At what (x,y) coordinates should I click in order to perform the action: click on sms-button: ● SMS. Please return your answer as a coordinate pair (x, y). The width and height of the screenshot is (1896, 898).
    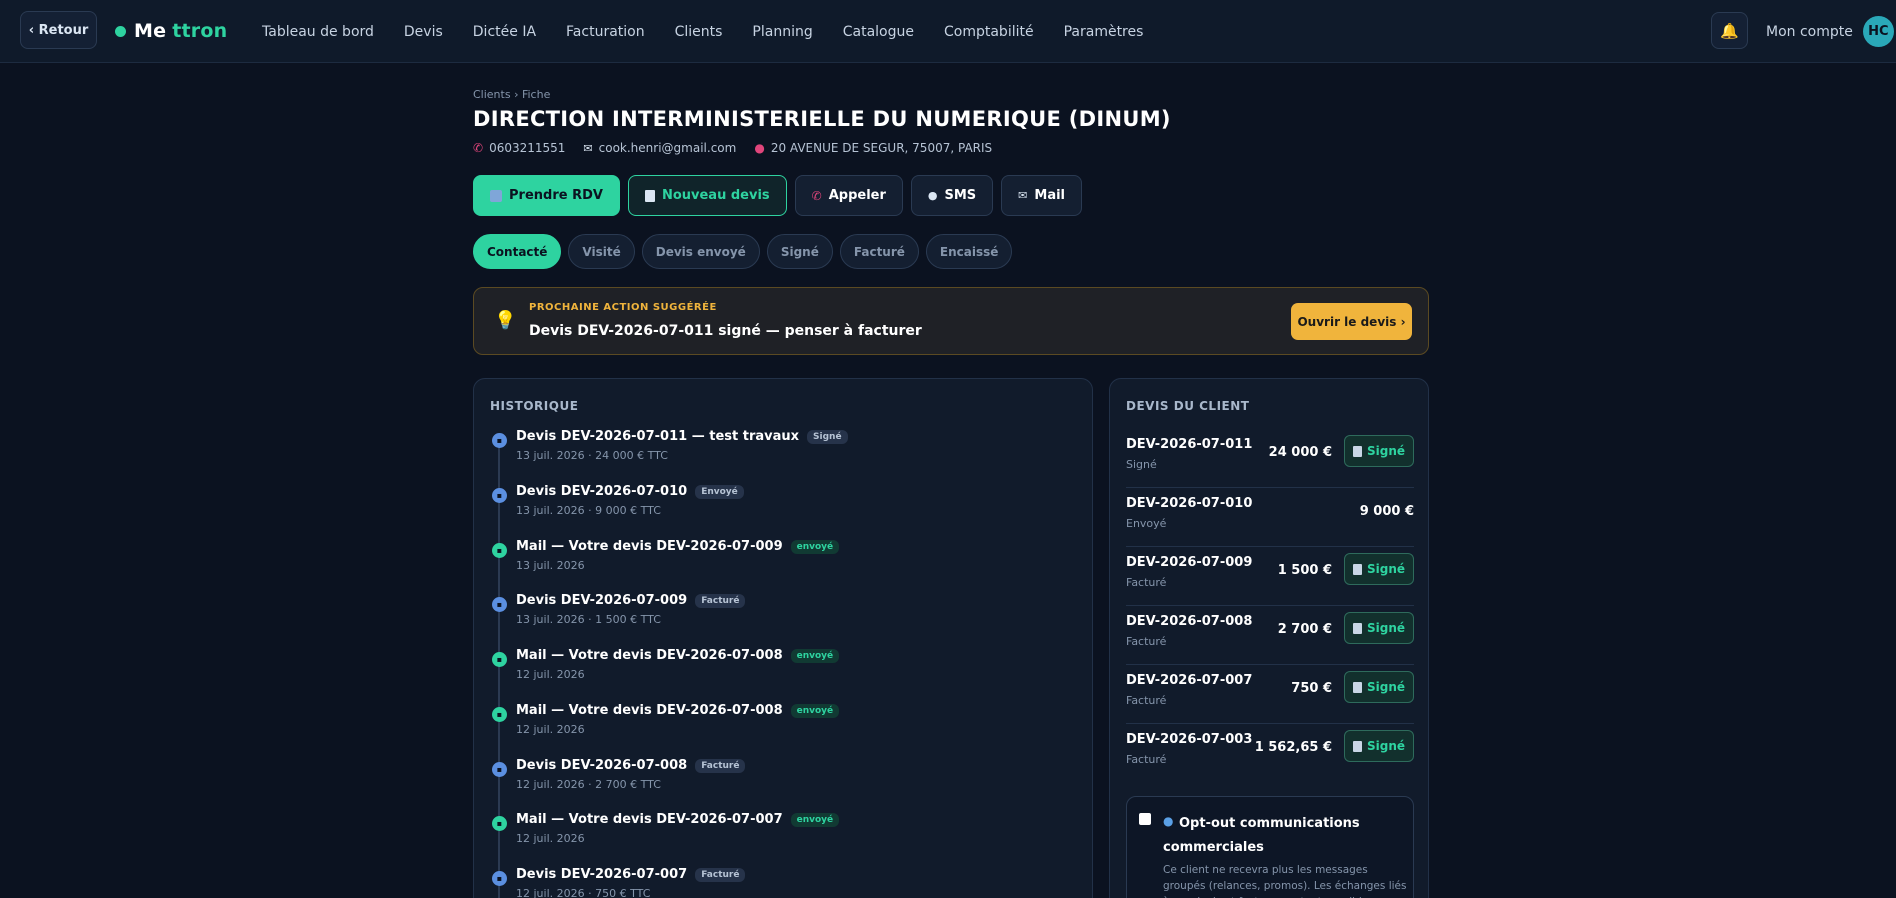
    Looking at the image, I should click on (952, 195).